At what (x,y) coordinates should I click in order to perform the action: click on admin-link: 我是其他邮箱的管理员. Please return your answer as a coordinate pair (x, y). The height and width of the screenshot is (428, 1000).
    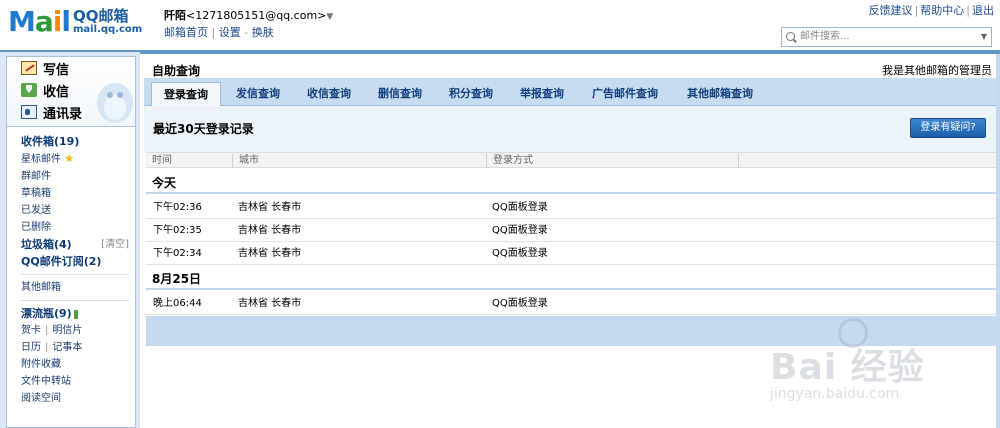
    Looking at the image, I should click on (937, 70).